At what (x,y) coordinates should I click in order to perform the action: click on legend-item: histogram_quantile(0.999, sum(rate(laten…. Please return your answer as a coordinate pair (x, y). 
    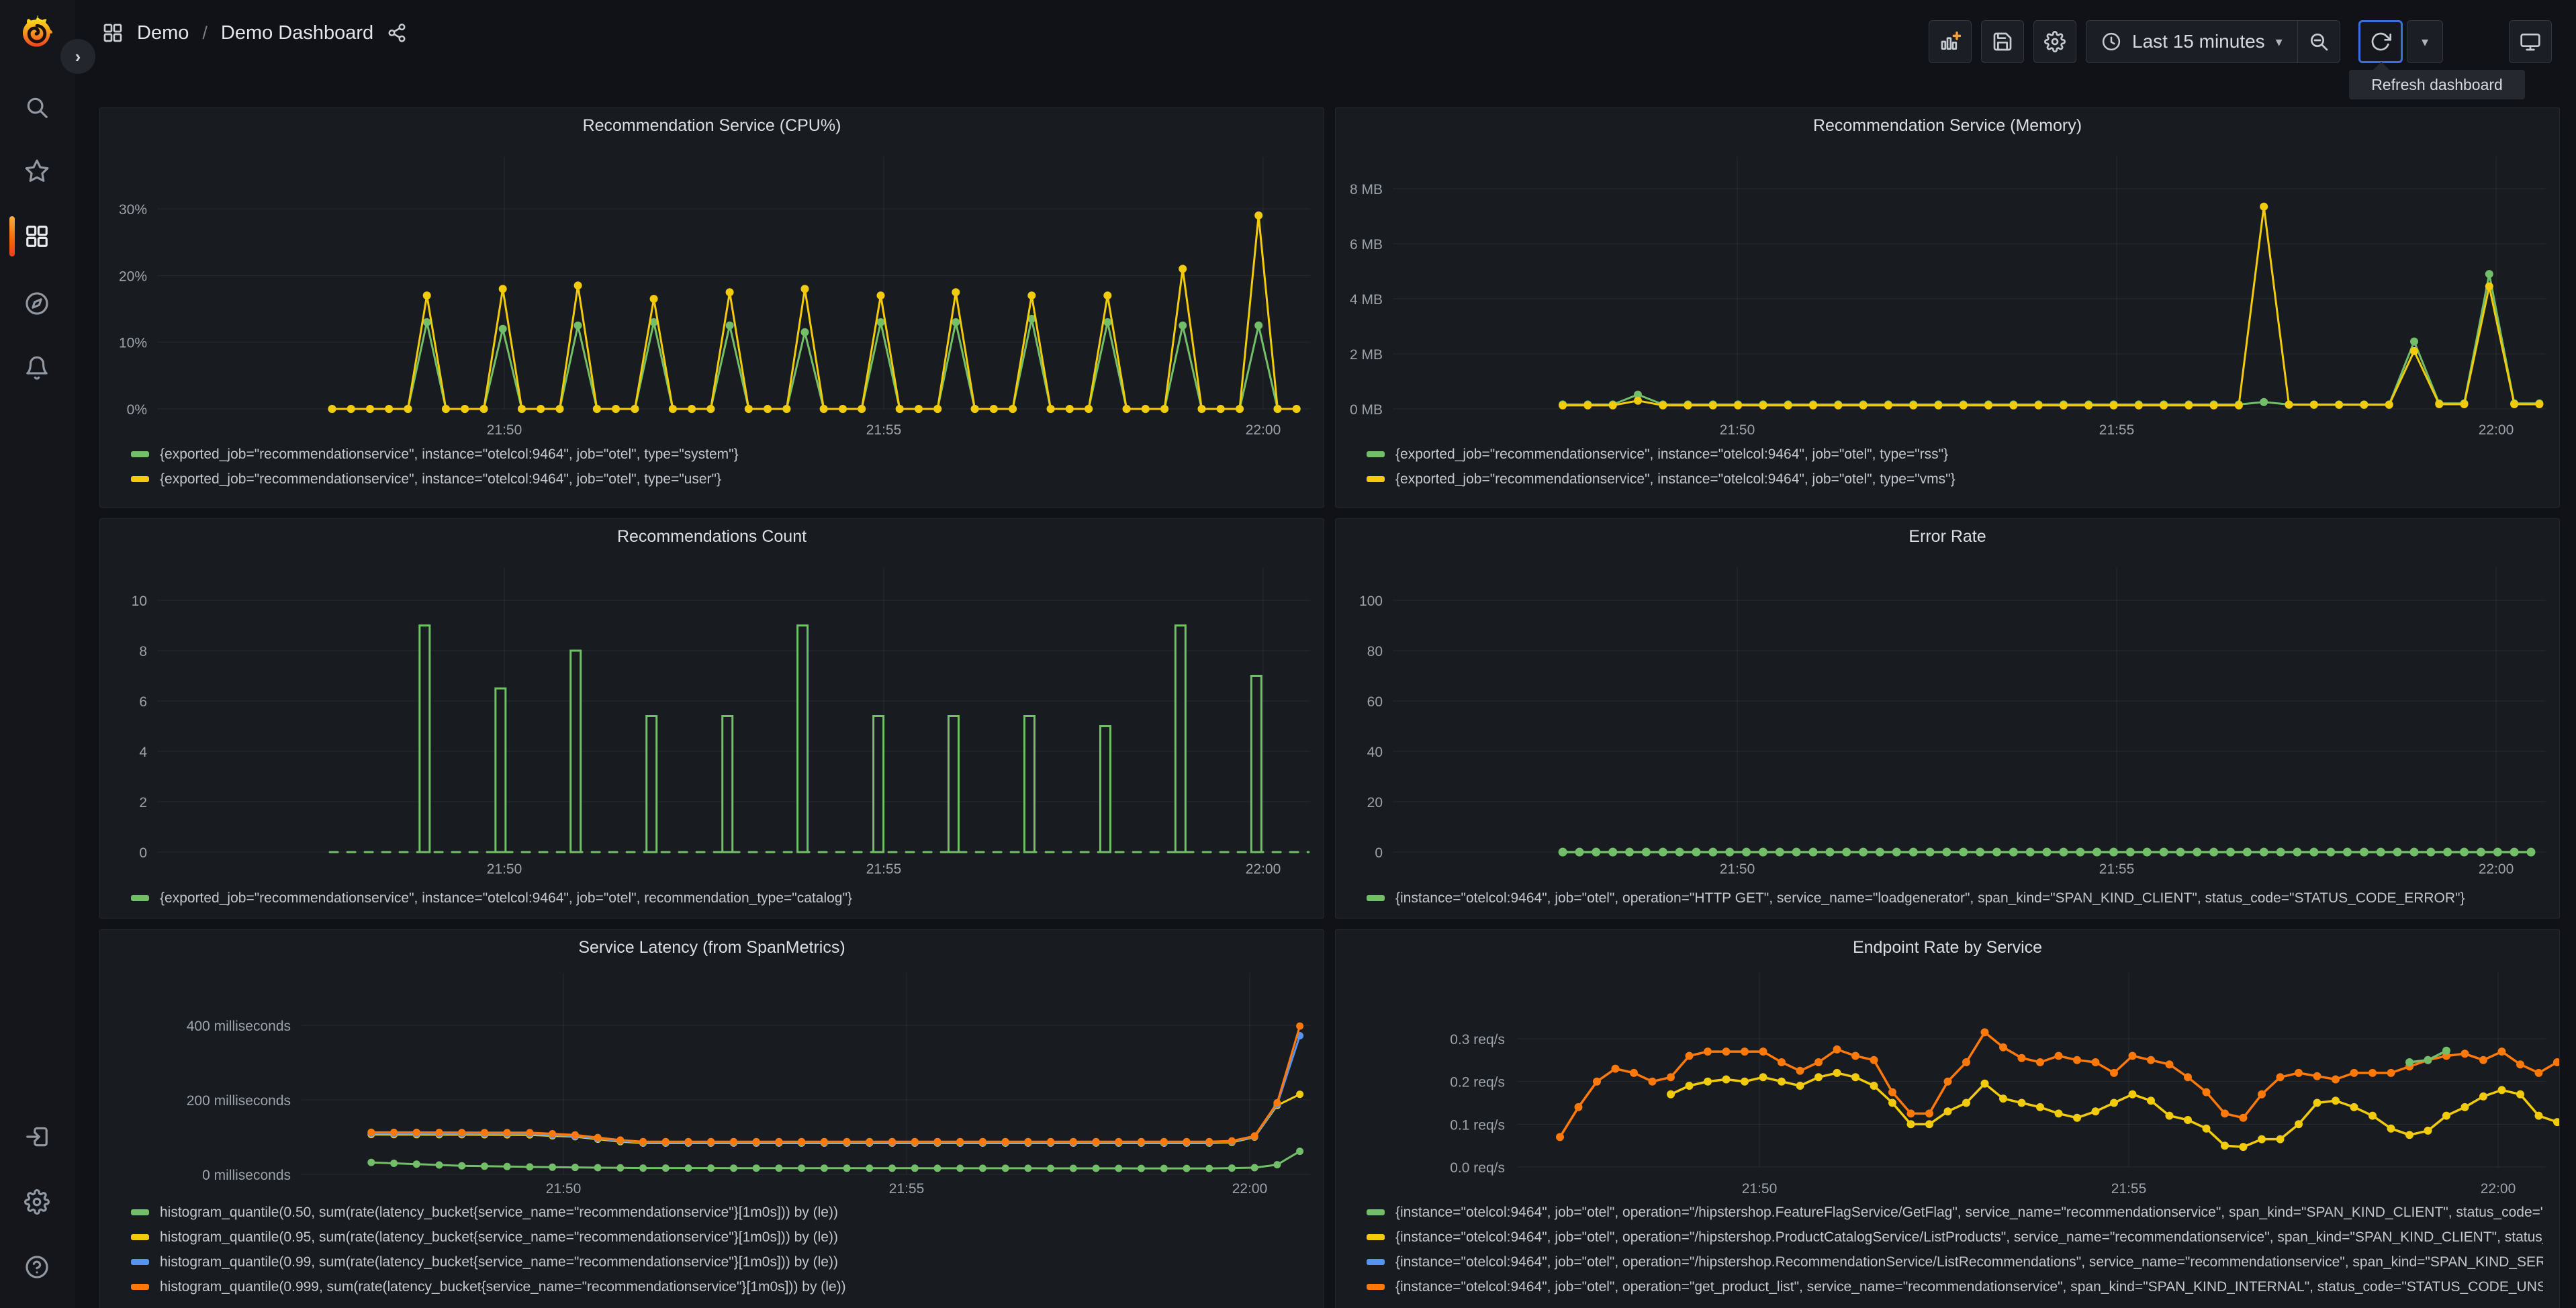
    Looking at the image, I should click on (719, 1286).